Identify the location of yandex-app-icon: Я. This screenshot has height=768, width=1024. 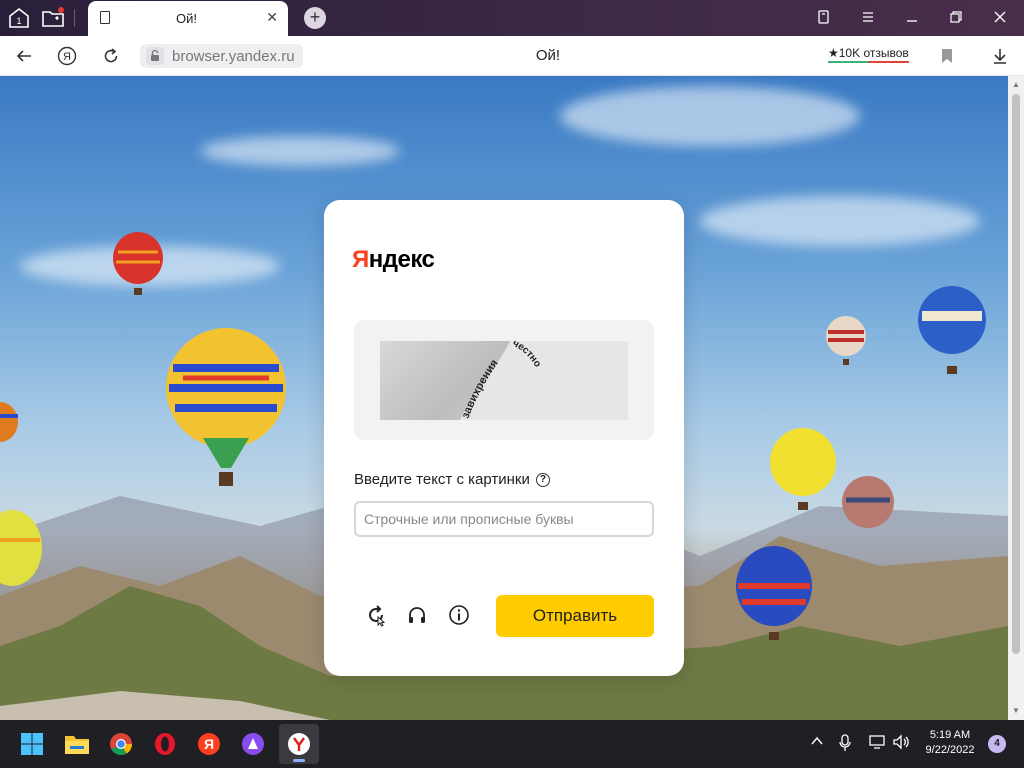
(209, 744).